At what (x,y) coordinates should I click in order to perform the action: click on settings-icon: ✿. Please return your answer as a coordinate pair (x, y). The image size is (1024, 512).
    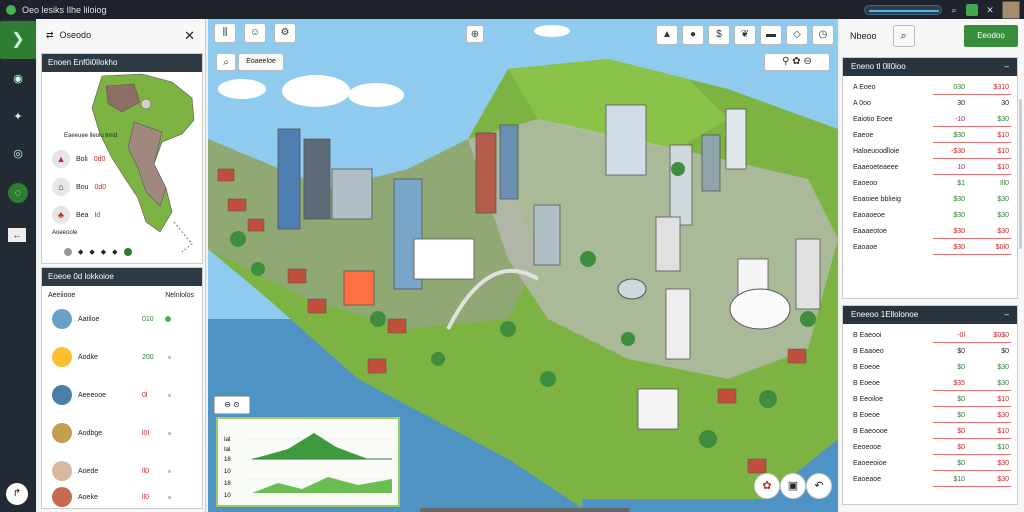
    Looking at the image, I should click on (796, 61).